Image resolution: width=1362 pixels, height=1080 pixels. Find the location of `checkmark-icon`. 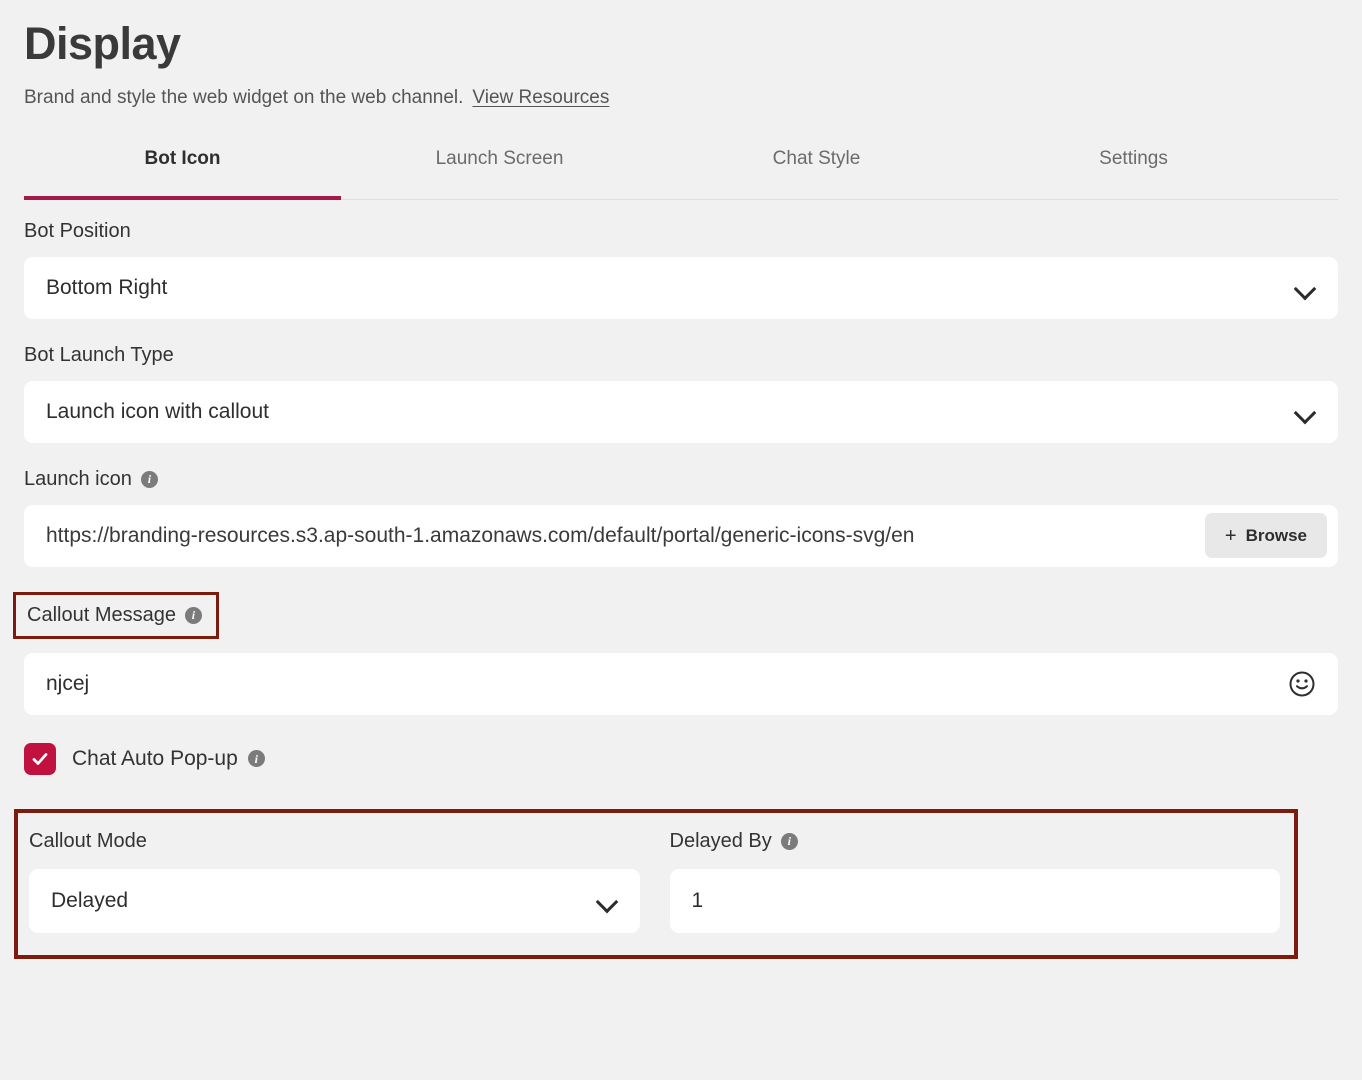

checkmark-icon is located at coordinates (40, 758).